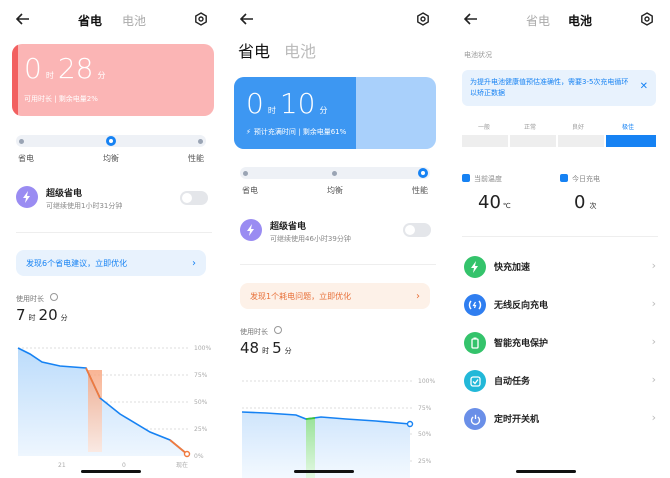 This screenshot has width=670, height=478. I want to click on health-level-label: 正常, so click(530, 127).